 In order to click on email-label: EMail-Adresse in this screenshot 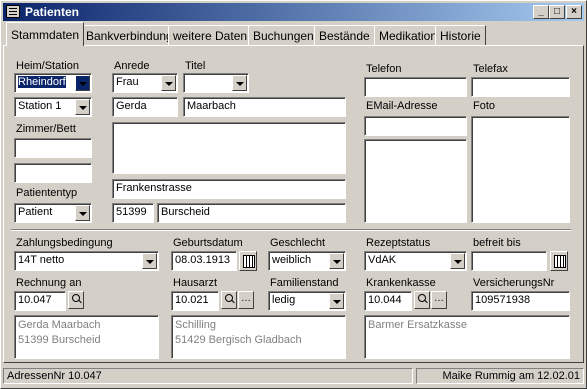, I will do `click(402, 106)`.